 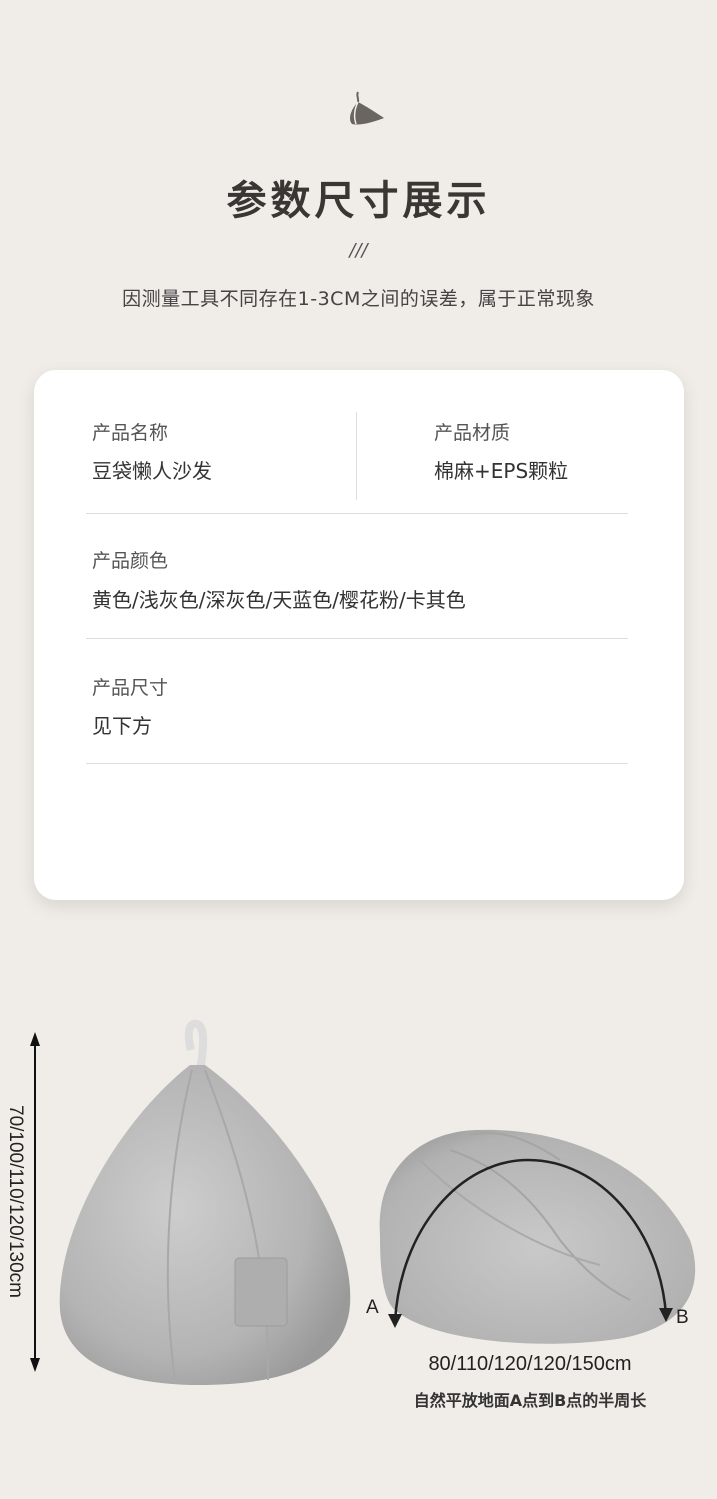 What do you see at coordinates (530, 1364) in the screenshot?
I see `width-dimension-text: 80/110/120/120/150cm` at bounding box center [530, 1364].